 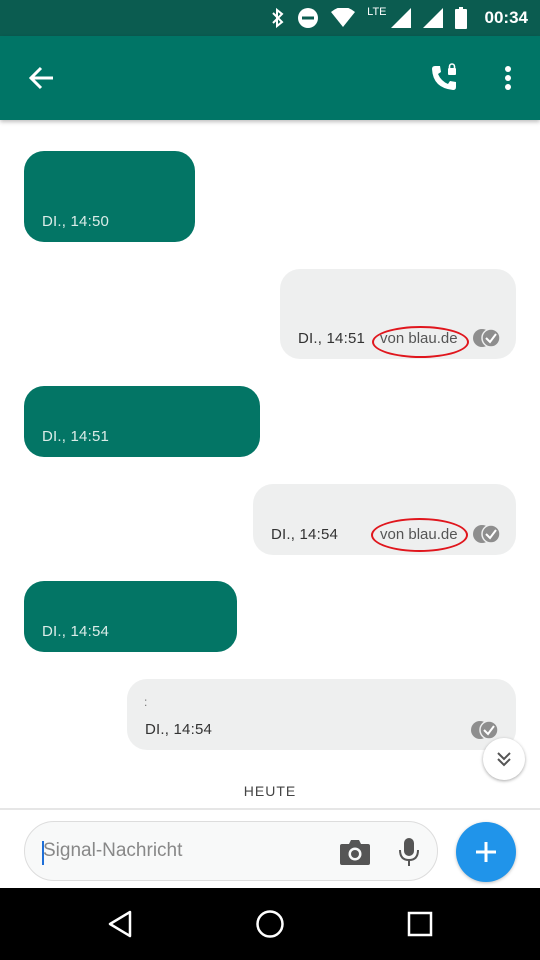 I want to click on overflow-menu-icon, so click(x=508, y=78).